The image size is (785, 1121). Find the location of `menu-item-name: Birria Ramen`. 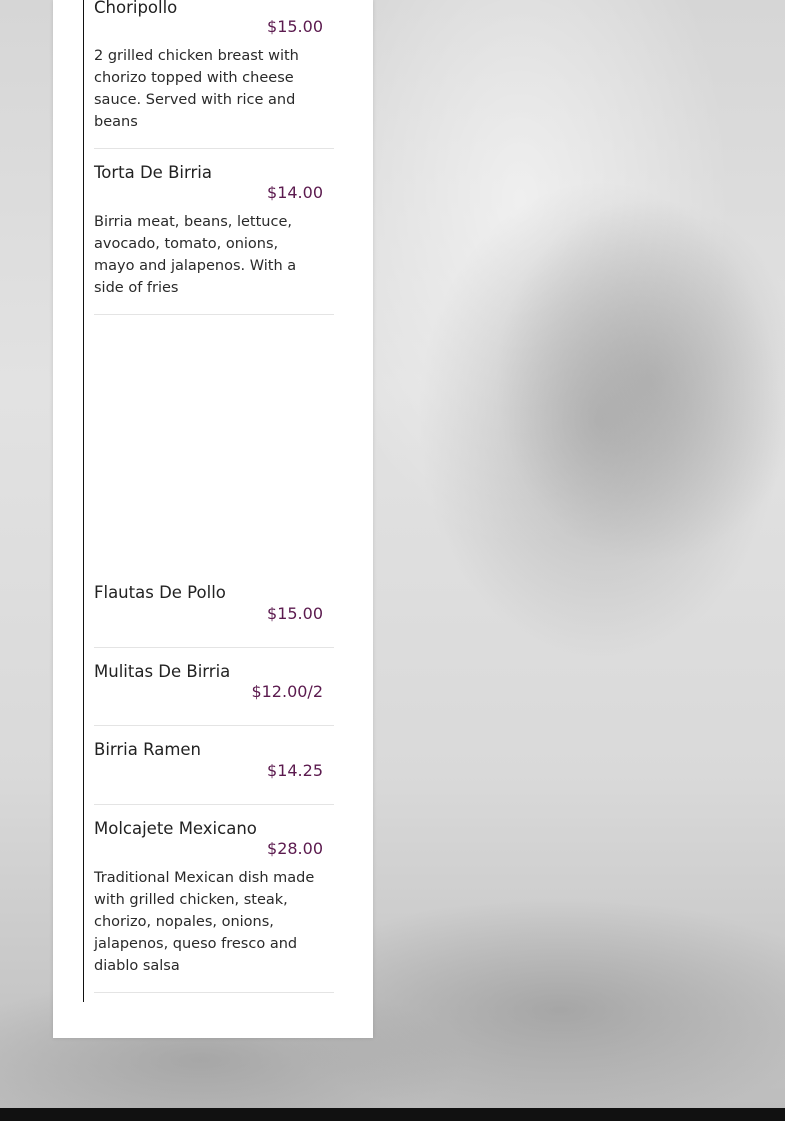

menu-item-name: Birria Ramen is located at coordinates (148, 749).